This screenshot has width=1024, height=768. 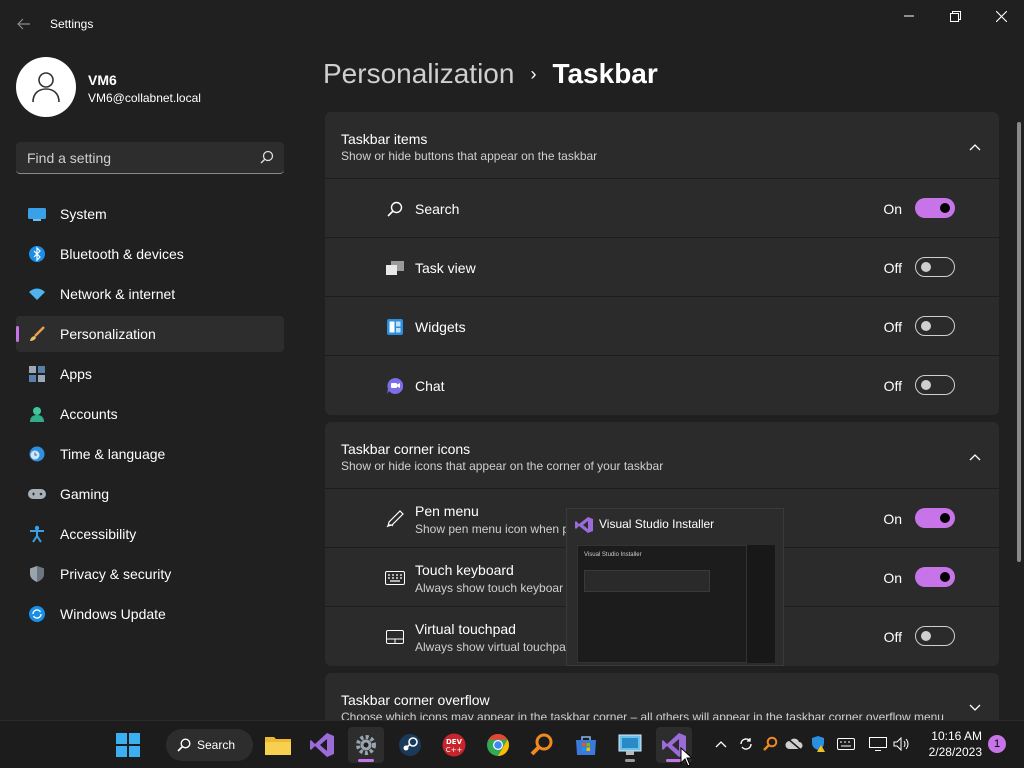 I want to click on toggle-state: On, so click(x=892, y=209).